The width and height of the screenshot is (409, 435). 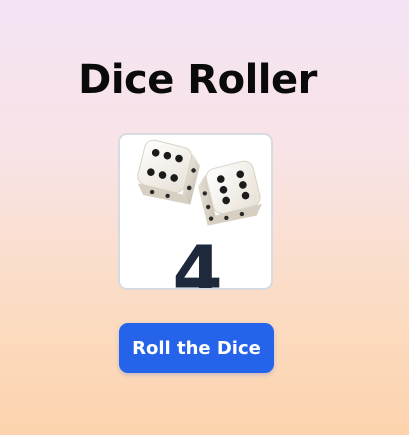 What do you see at coordinates (168, 172) in the screenshot?
I see `die-left` at bounding box center [168, 172].